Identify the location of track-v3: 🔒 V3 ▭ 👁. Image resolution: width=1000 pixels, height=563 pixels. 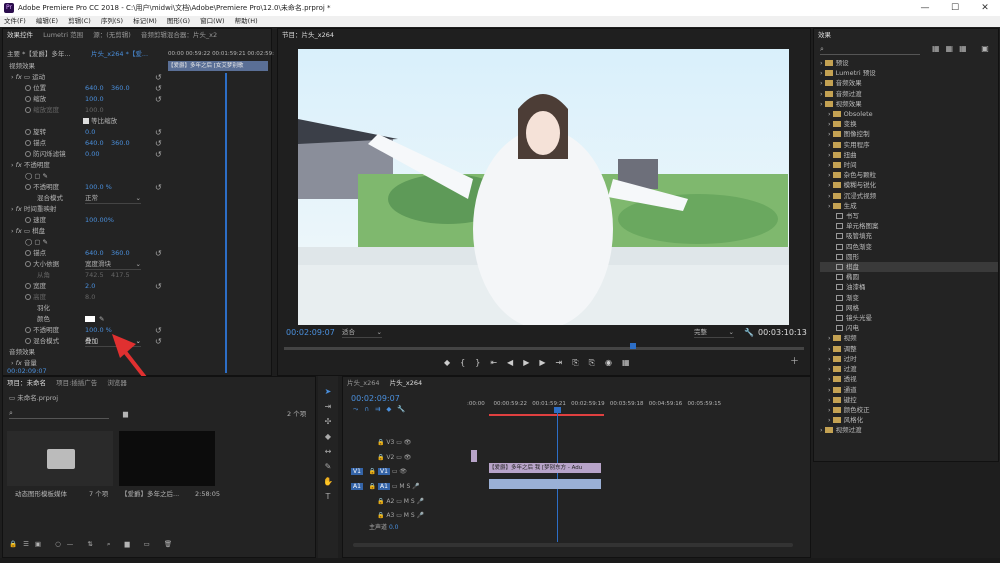
(394, 442).